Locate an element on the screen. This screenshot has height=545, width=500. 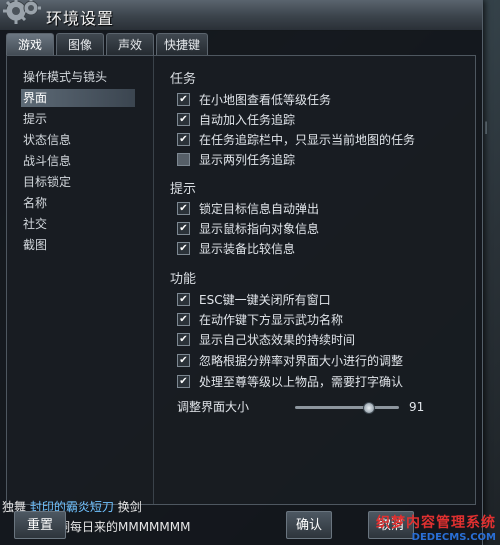
nav-item-interface: 界面 is located at coordinates (78, 98).